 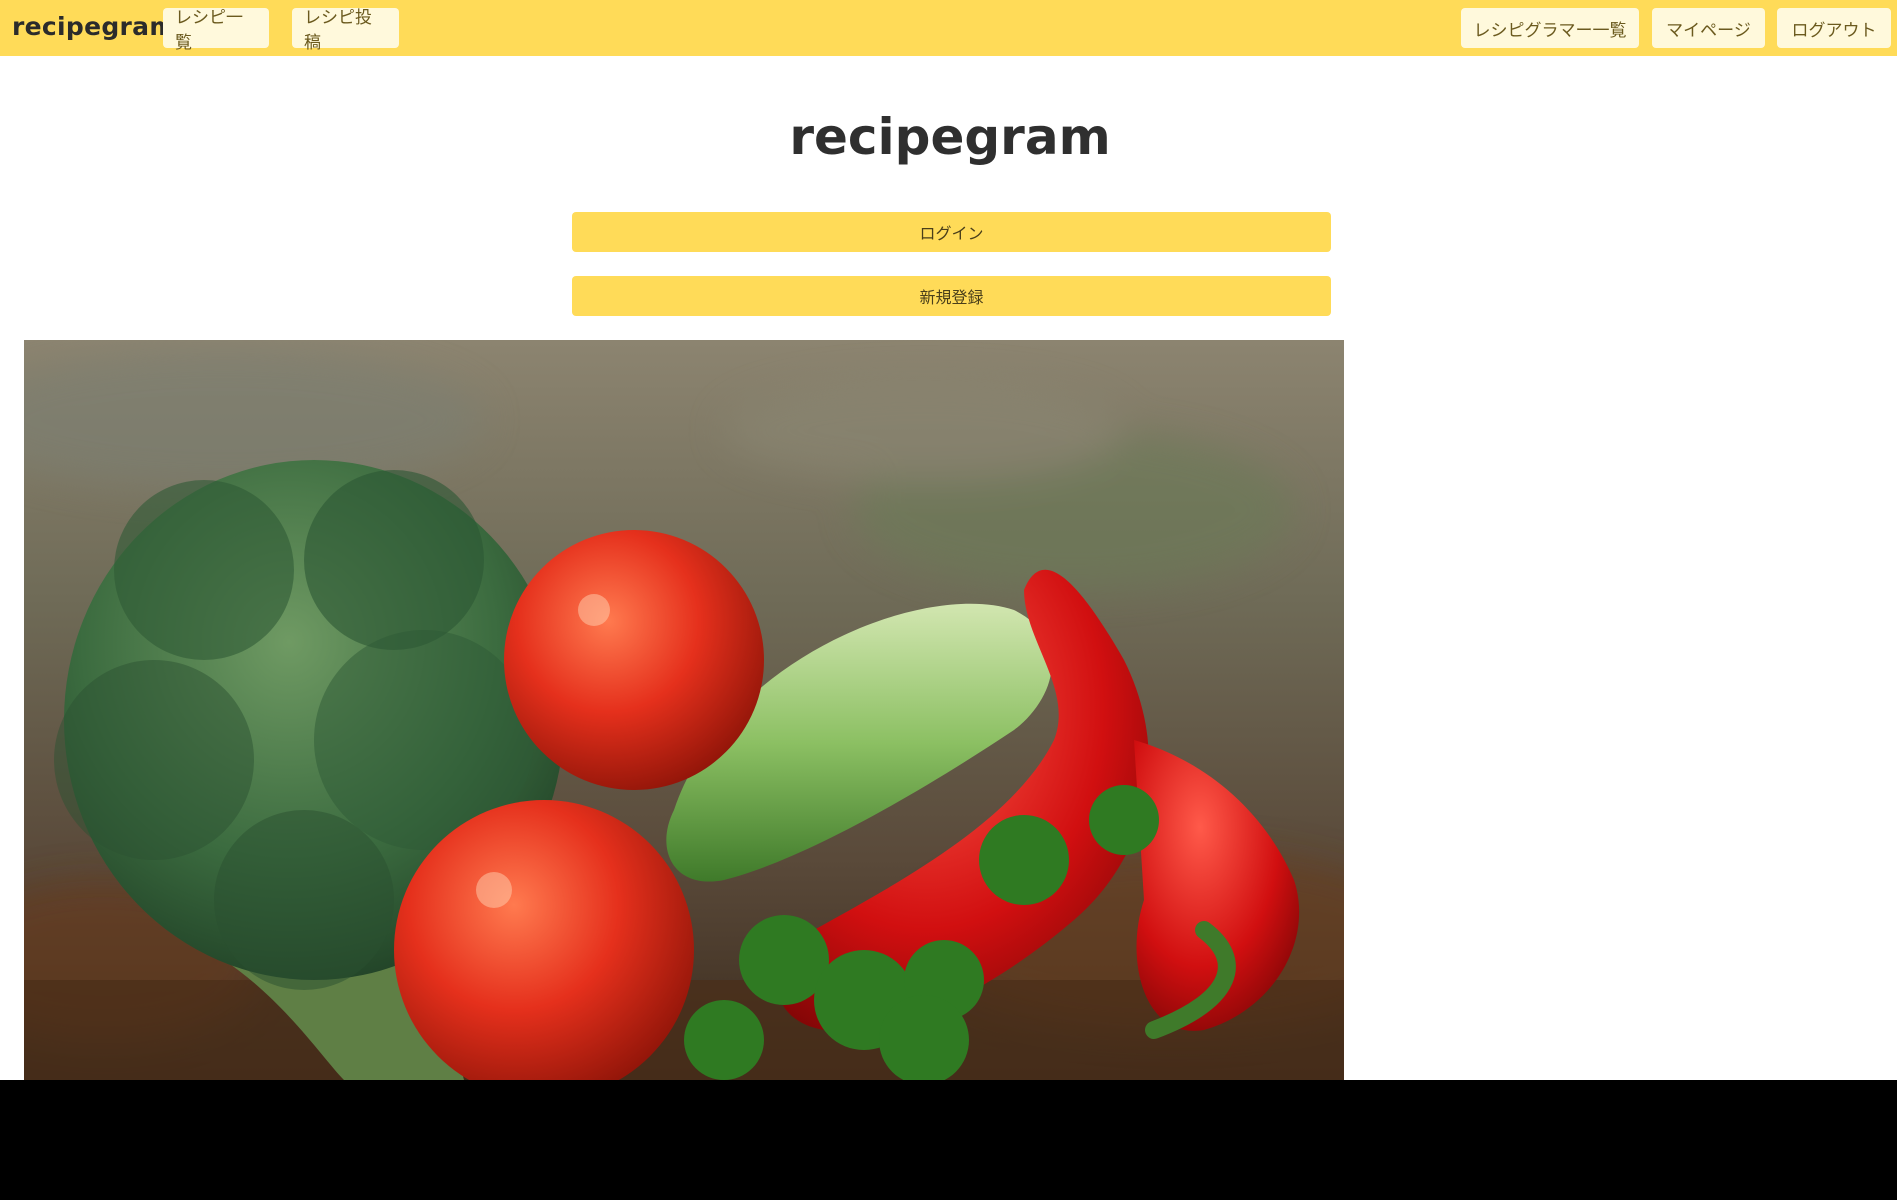 I want to click on login-button: ログイン, so click(x=951, y=232).